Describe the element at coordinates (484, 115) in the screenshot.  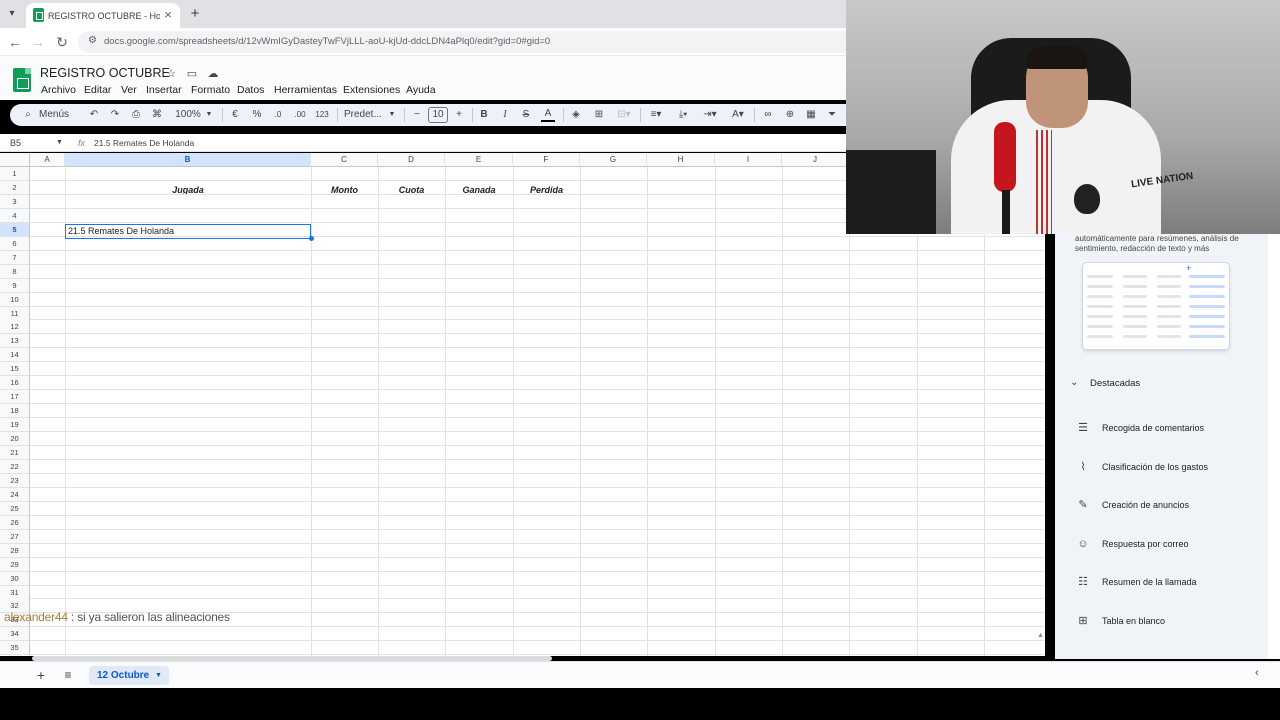
I see `bold-button: B` at that location.